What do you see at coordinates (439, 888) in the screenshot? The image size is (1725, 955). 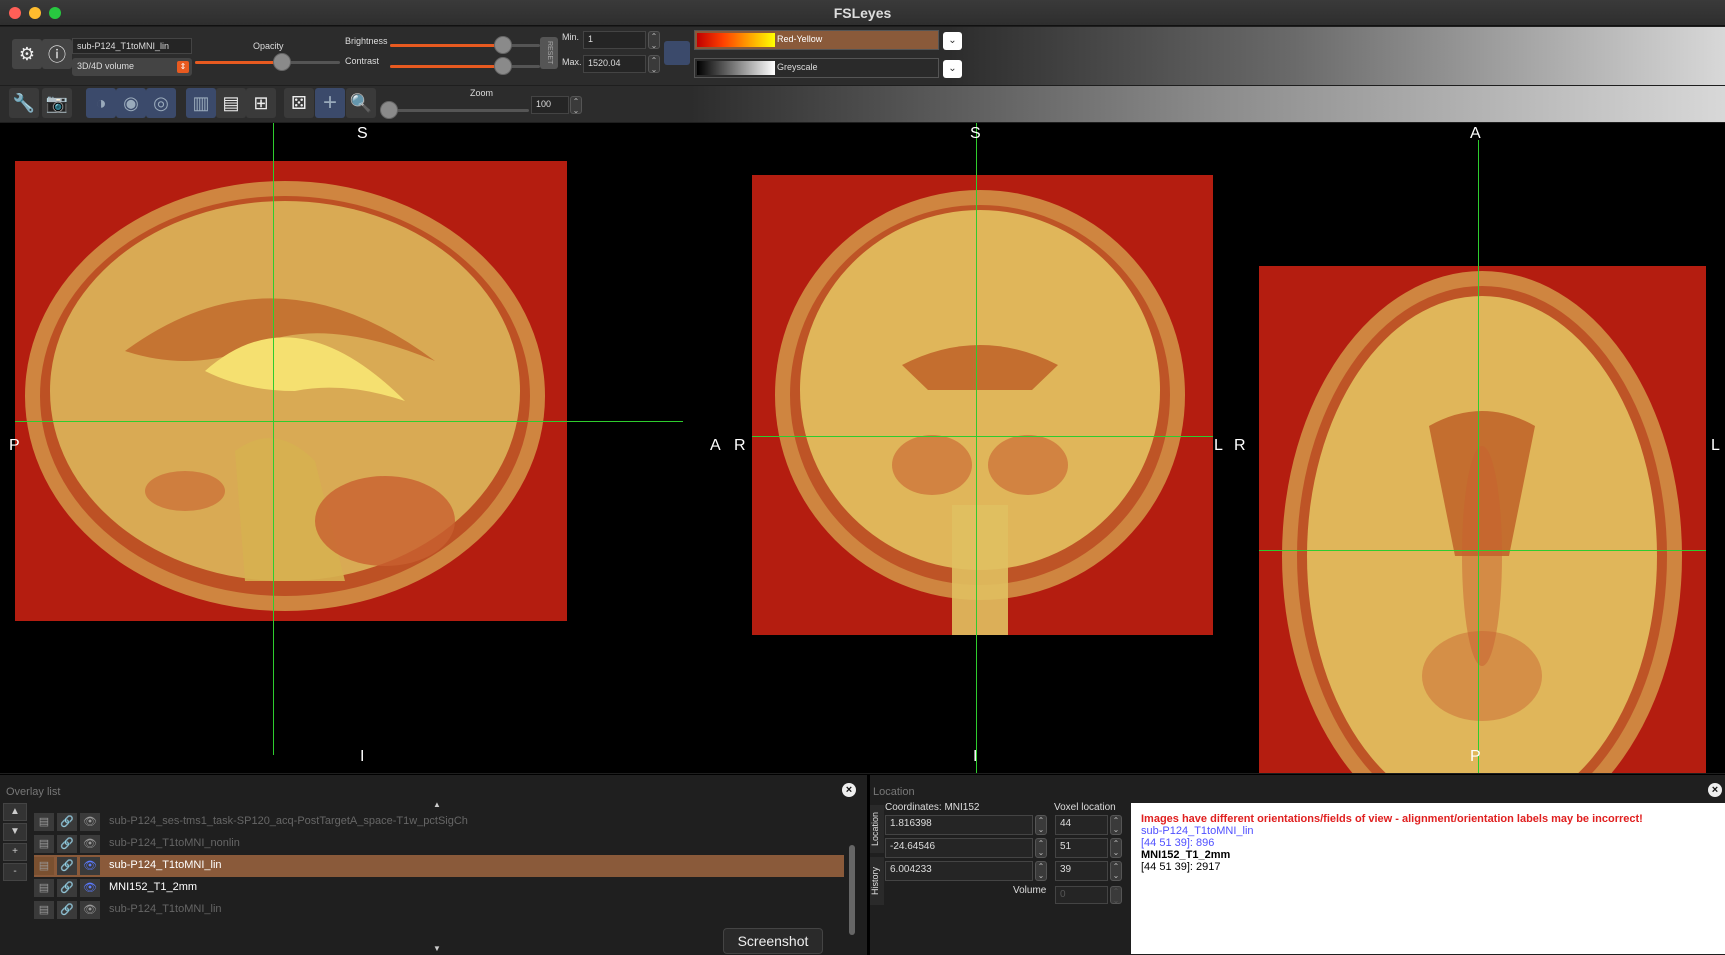 I see `overlay-list-item: ▤ 🔗 👁 MNI152_T1_2mm` at bounding box center [439, 888].